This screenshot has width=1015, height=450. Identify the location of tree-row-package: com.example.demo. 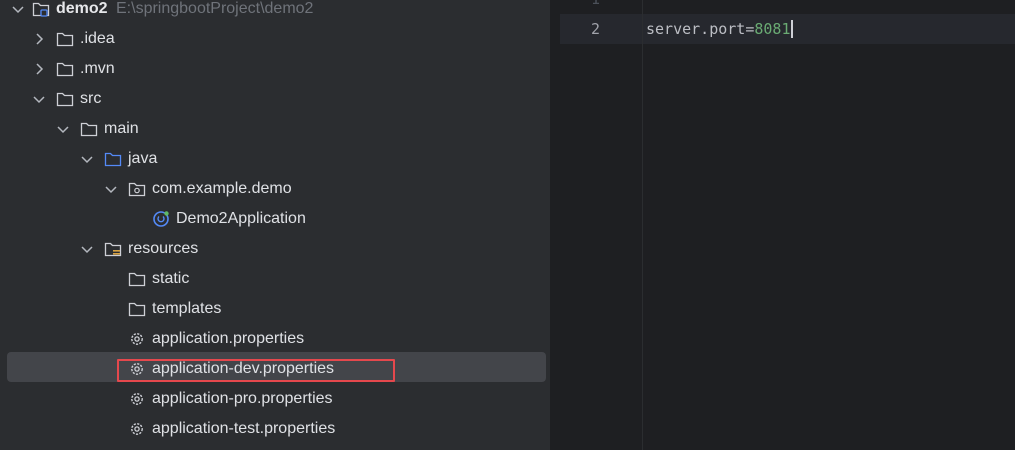
(275, 189).